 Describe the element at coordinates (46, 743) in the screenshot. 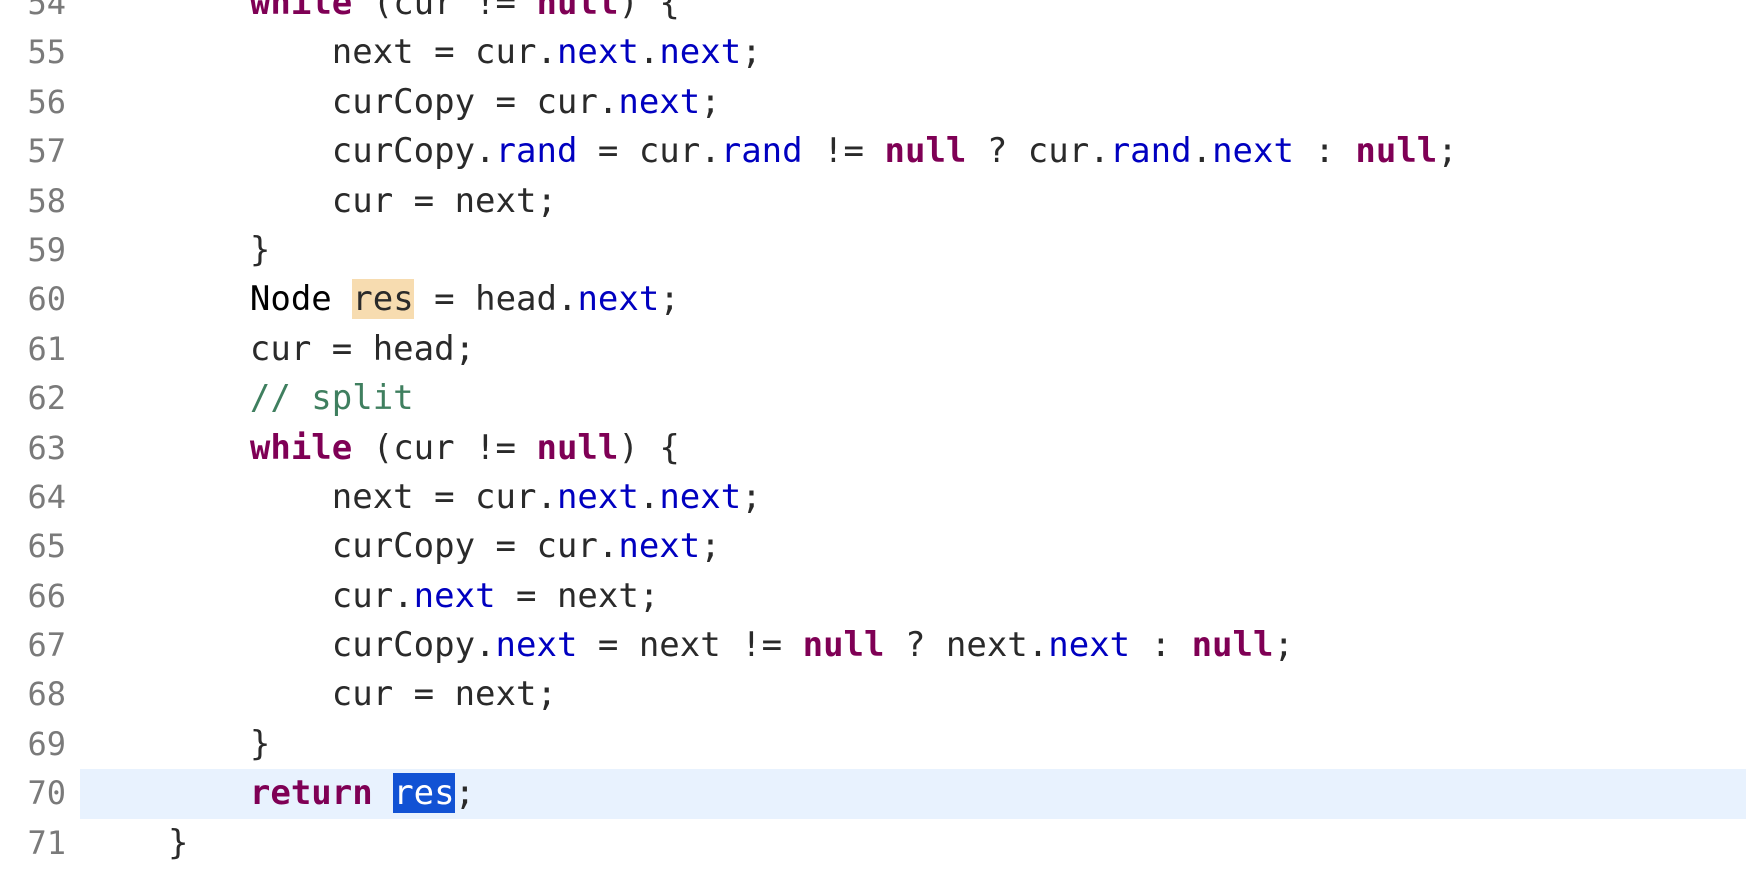

I see `line-number: 69` at that location.